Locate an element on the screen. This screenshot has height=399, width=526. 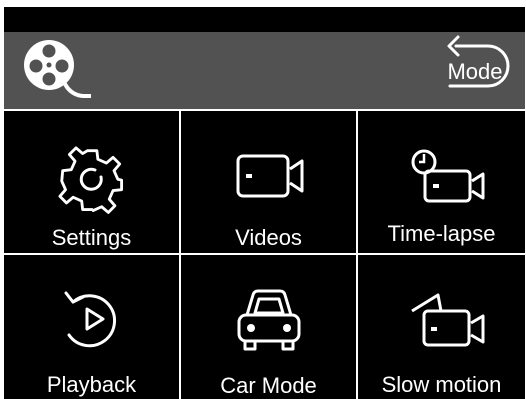
menu-tile-label: Car Mode is located at coordinates (268, 385).